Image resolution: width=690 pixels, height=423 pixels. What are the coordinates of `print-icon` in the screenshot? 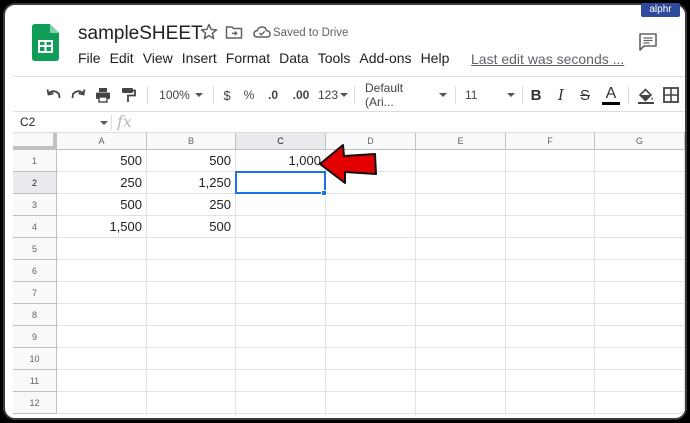 It's located at (103, 95).